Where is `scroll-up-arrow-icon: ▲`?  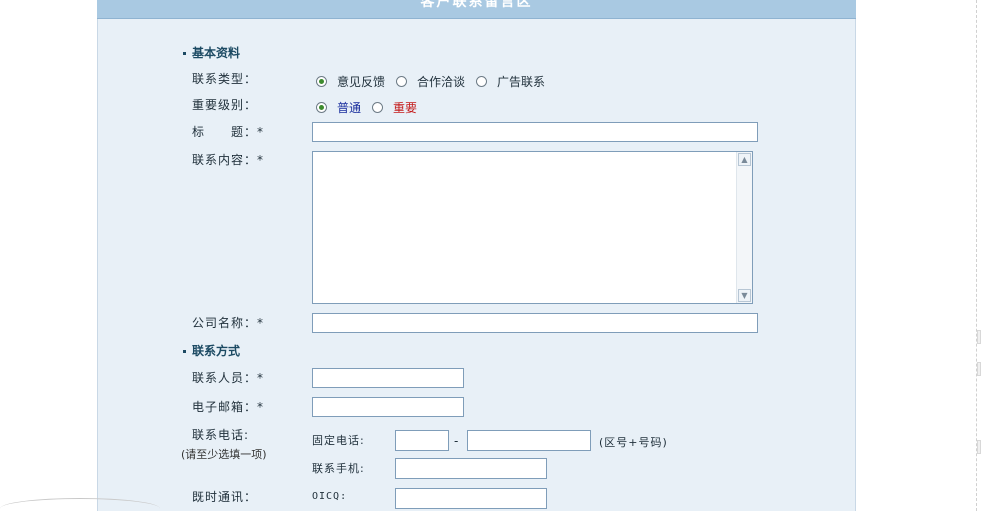 scroll-up-arrow-icon: ▲ is located at coordinates (744, 159).